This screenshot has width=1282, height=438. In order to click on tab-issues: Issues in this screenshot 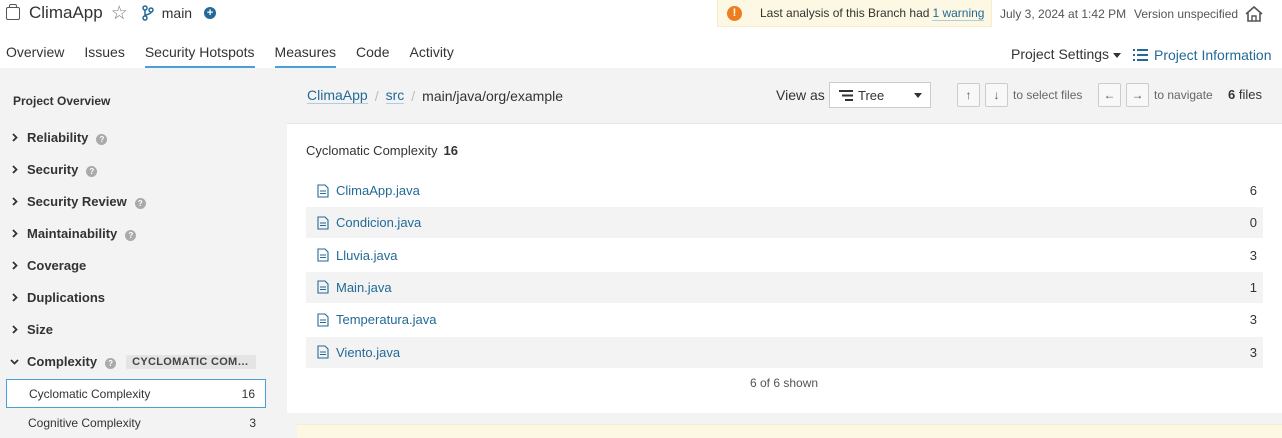, I will do `click(104, 56)`.